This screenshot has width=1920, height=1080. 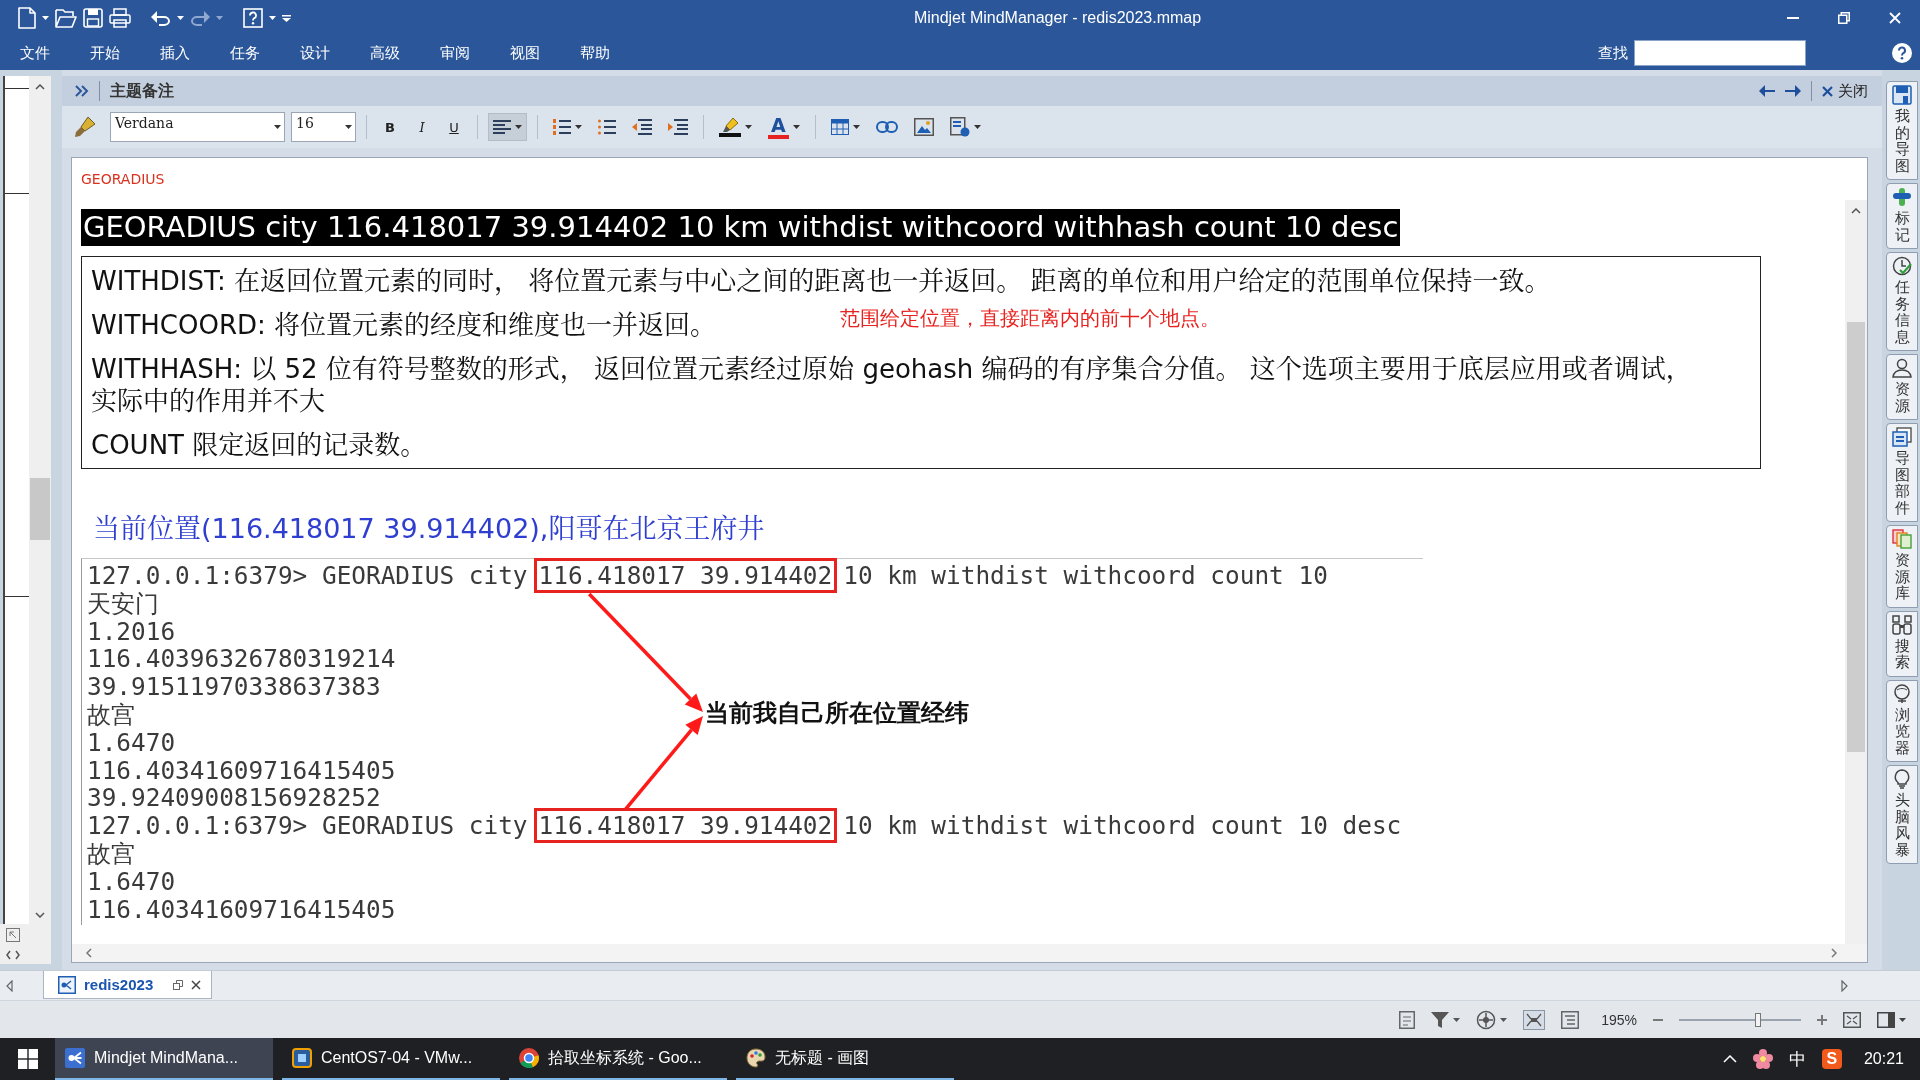 What do you see at coordinates (27, 18) in the screenshot?
I see `new-document-icon` at bounding box center [27, 18].